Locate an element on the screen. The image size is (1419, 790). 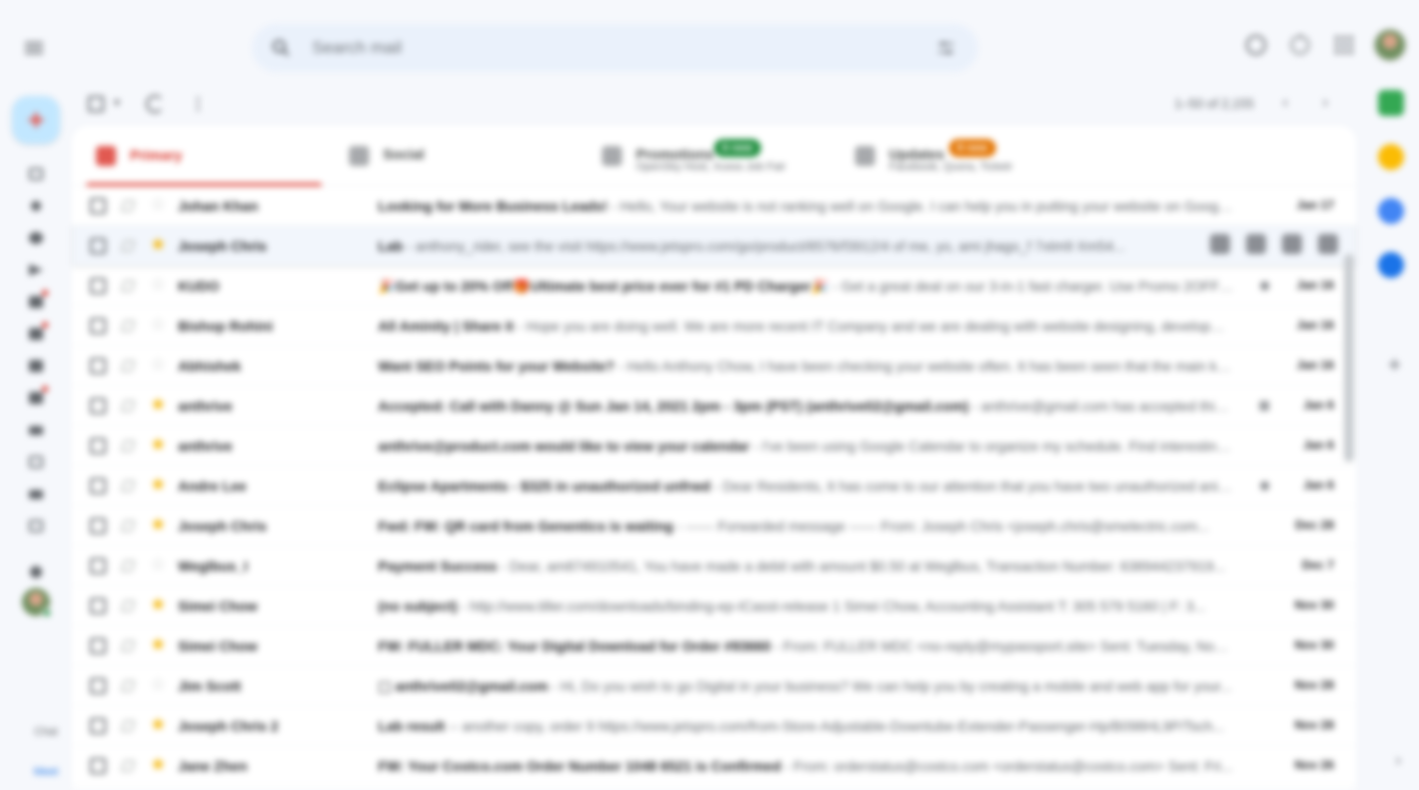
scrollbar is located at coordinates (1349, 358).